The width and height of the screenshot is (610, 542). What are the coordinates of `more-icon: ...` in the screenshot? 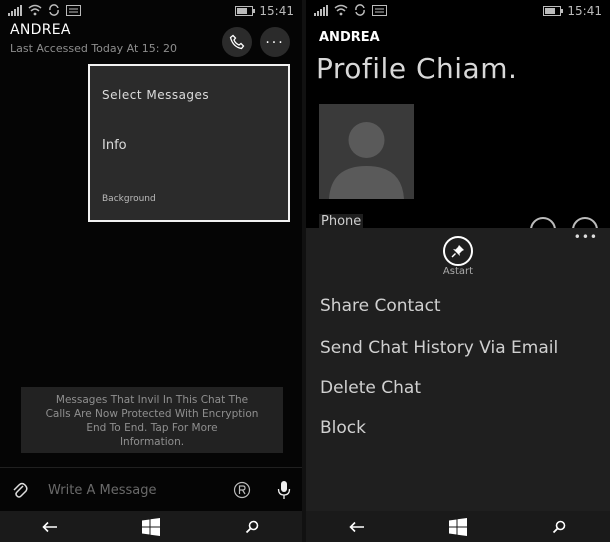 It's located at (275, 39).